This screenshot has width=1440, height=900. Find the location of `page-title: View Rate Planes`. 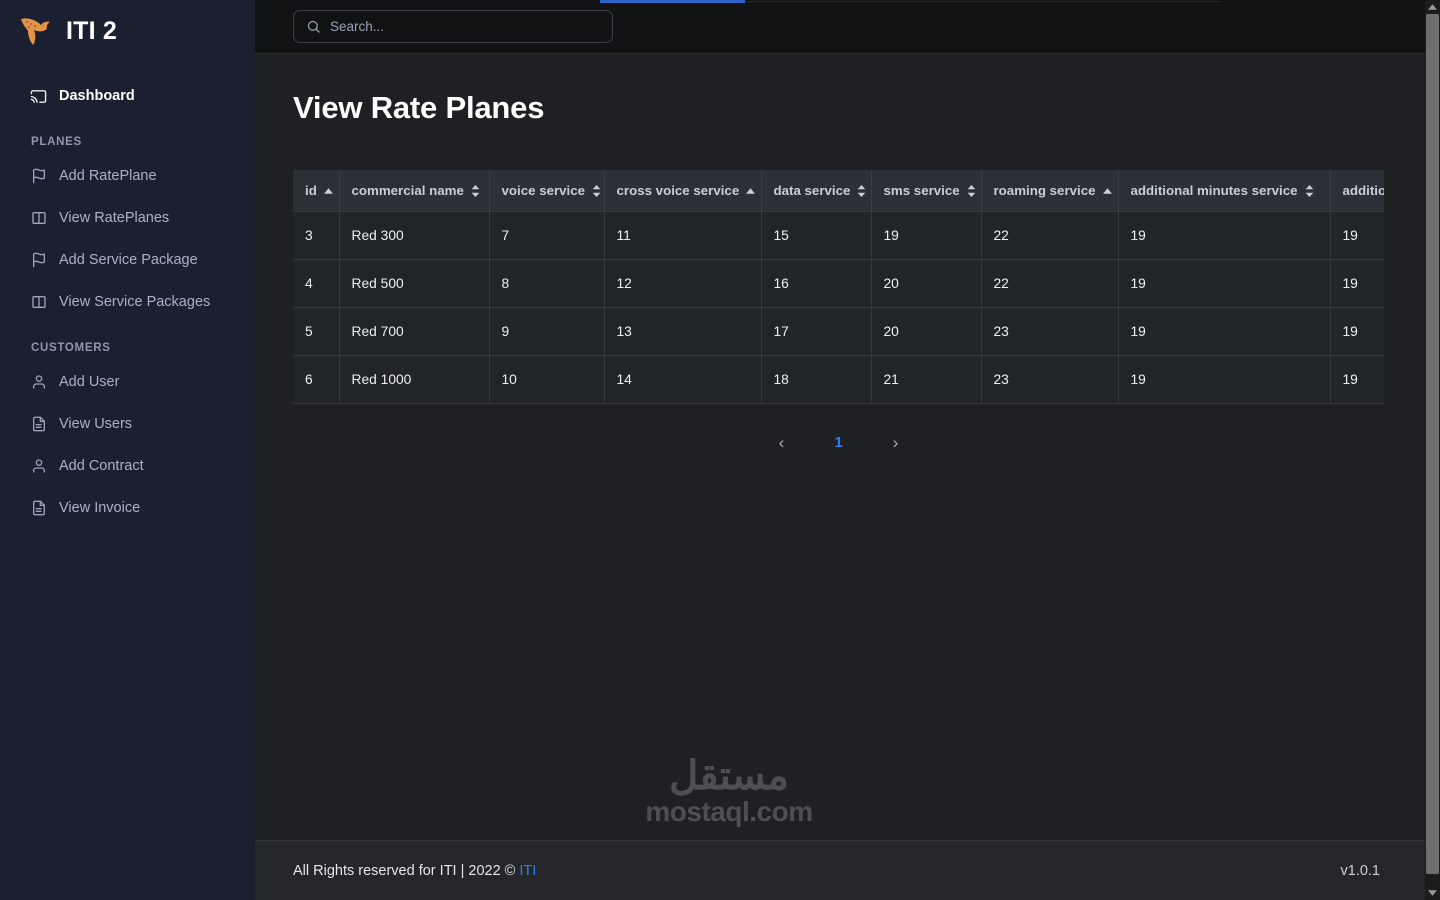

page-title: View Rate Planes is located at coordinates (419, 107).